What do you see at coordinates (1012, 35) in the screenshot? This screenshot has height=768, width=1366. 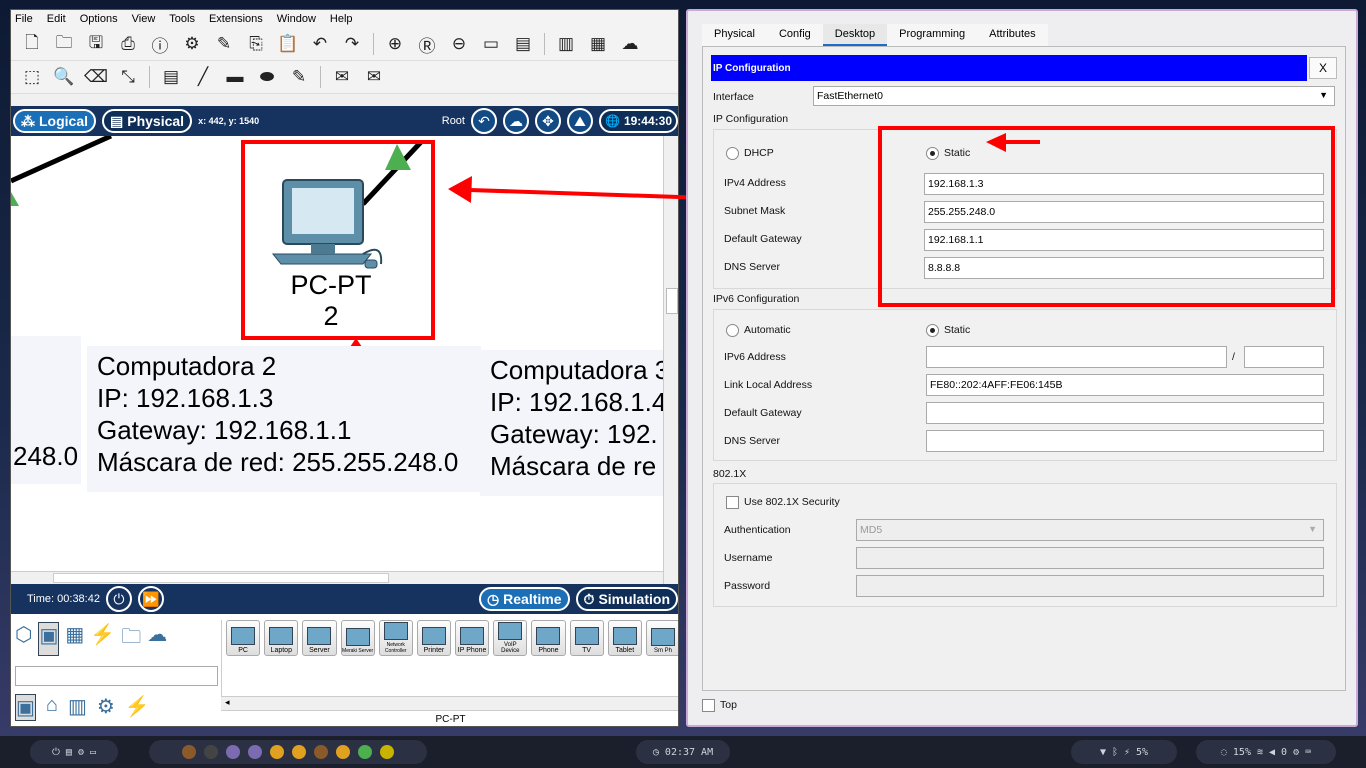 I see `tab-attributes: Attributes` at bounding box center [1012, 35].